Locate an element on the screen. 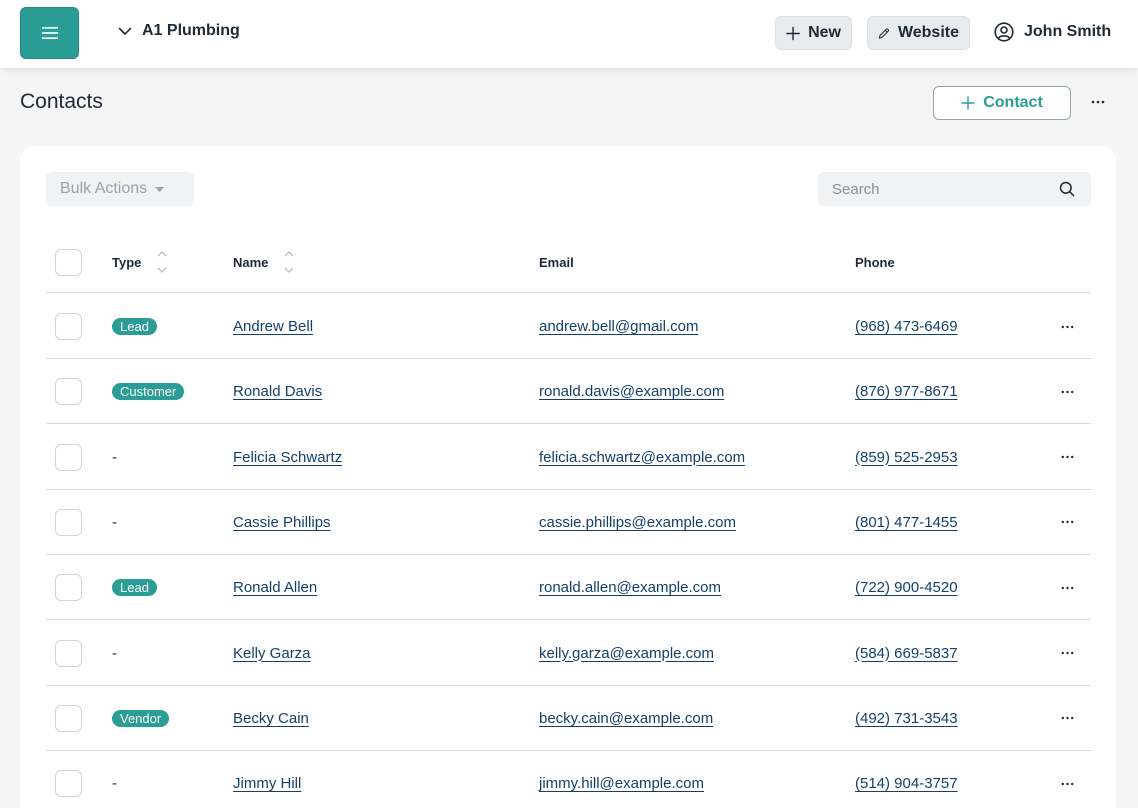 The image size is (1138, 808). page-title: Contacts is located at coordinates (61, 101).